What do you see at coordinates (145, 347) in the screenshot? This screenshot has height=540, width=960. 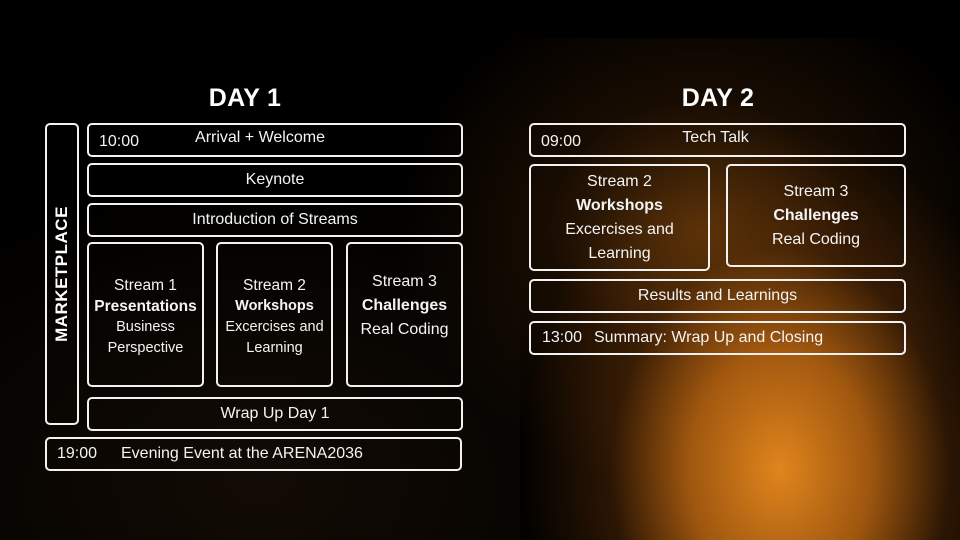 I see `stream-desc-line2: Perspective` at bounding box center [145, 347].